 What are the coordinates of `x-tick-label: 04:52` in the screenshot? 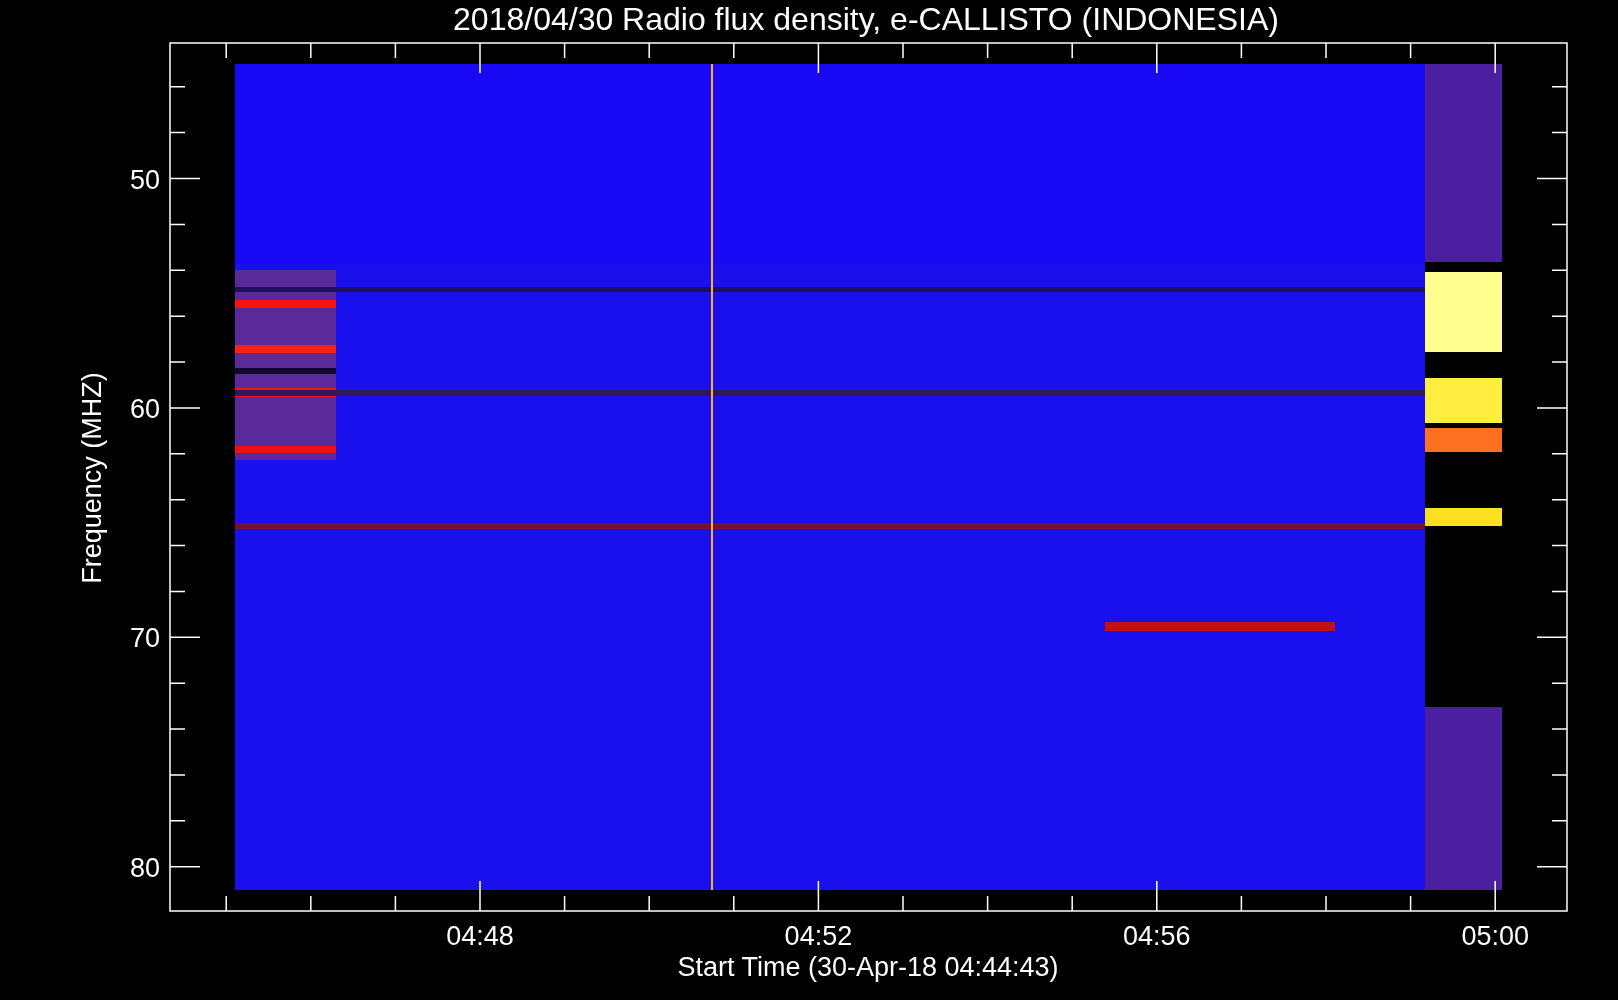 It's located at (818, 936).